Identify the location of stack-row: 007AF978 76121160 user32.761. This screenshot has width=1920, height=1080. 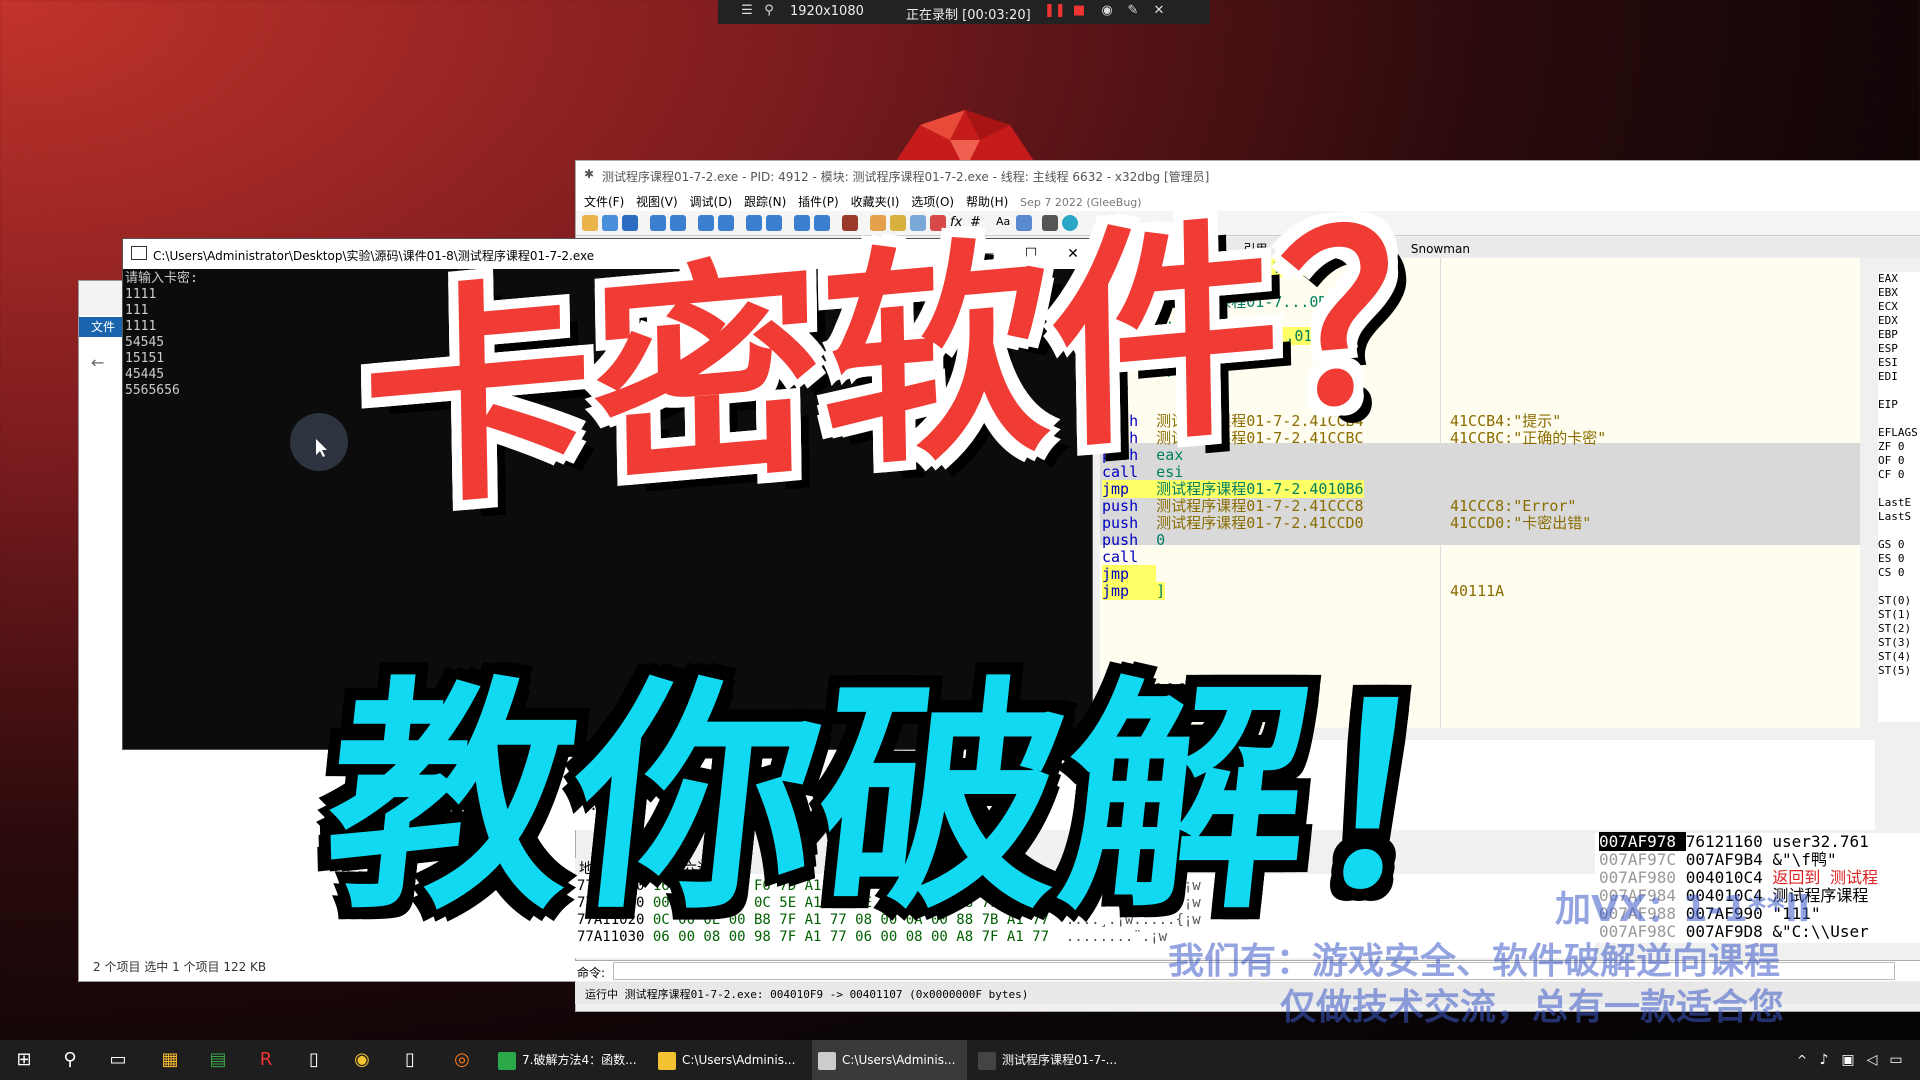
(1734, 841).